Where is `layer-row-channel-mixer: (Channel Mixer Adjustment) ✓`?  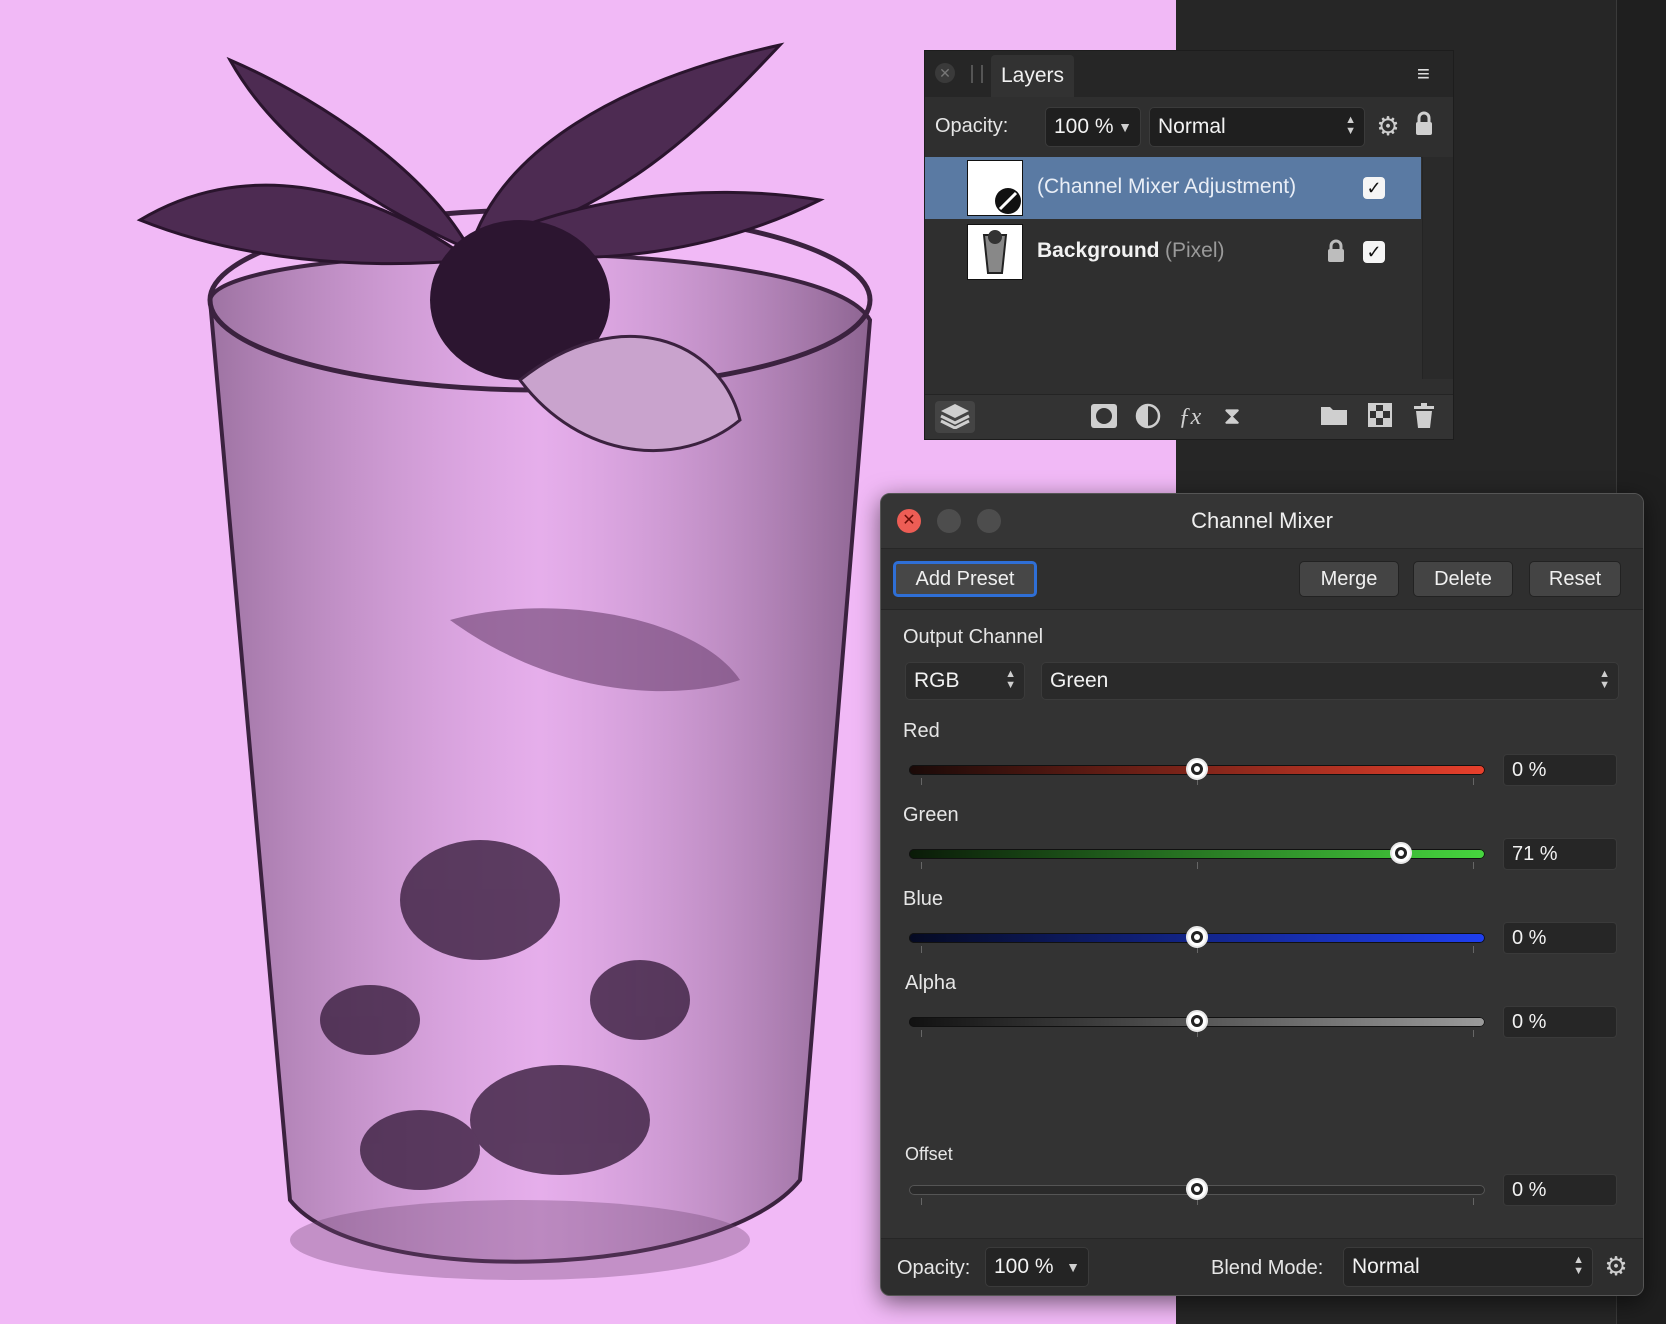 layer-row-channel-mixer: (Channel Mixer Adjustment) ✓ is located at coordinates (1173, 188).